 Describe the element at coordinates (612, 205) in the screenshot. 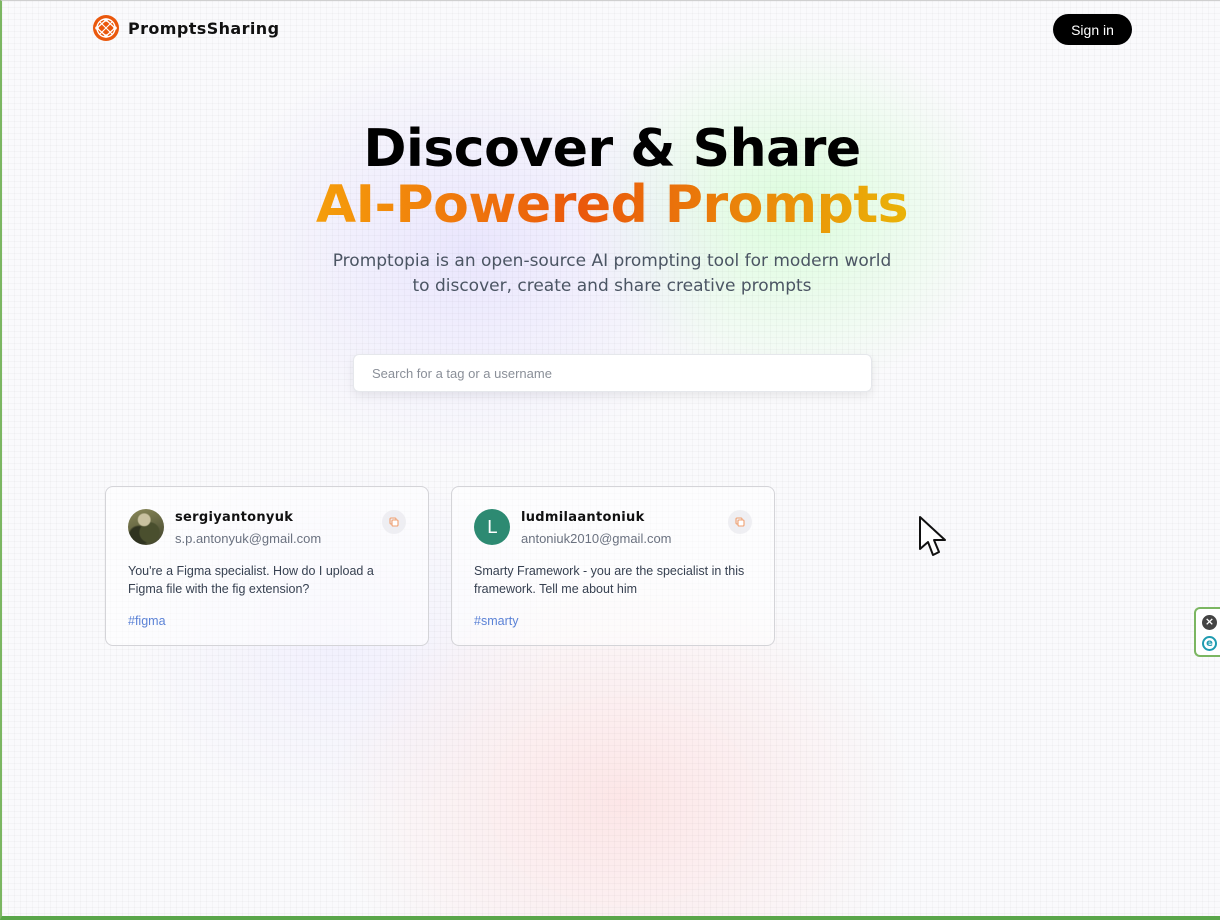

I see `hero-title-line2: AI-Powered Prompts` at that location.